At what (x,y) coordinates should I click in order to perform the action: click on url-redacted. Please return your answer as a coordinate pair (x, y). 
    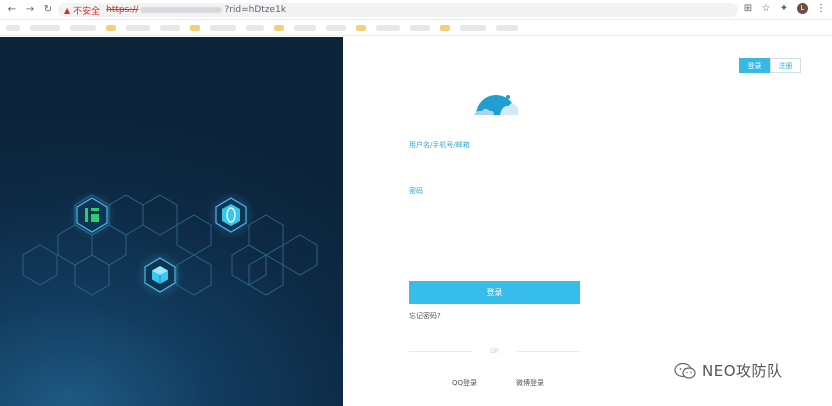
    Looking at the image, I should click on (181, 10).